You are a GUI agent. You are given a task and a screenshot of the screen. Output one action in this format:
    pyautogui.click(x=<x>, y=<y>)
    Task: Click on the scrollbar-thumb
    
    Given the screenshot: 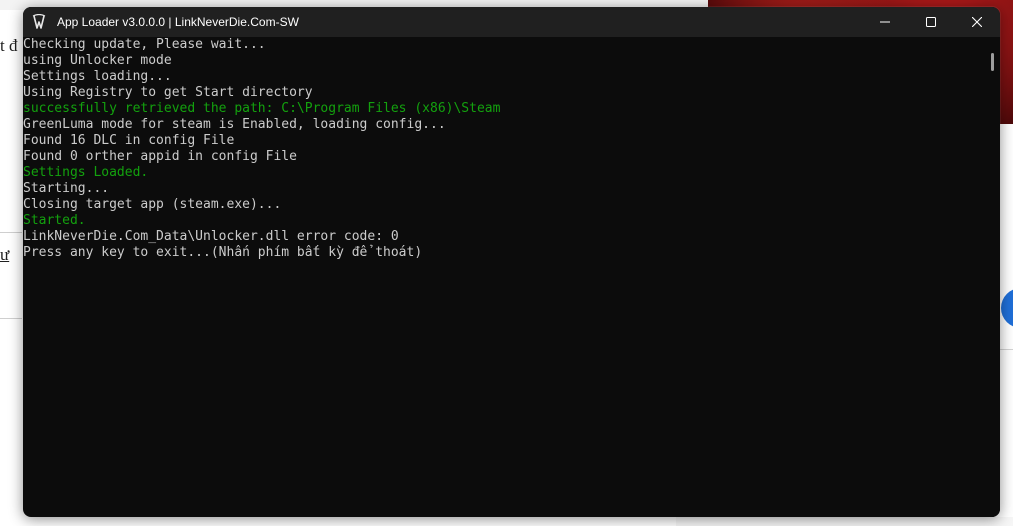 What is the action you would take?
    pyautogui.click(x=992, y=62)
    